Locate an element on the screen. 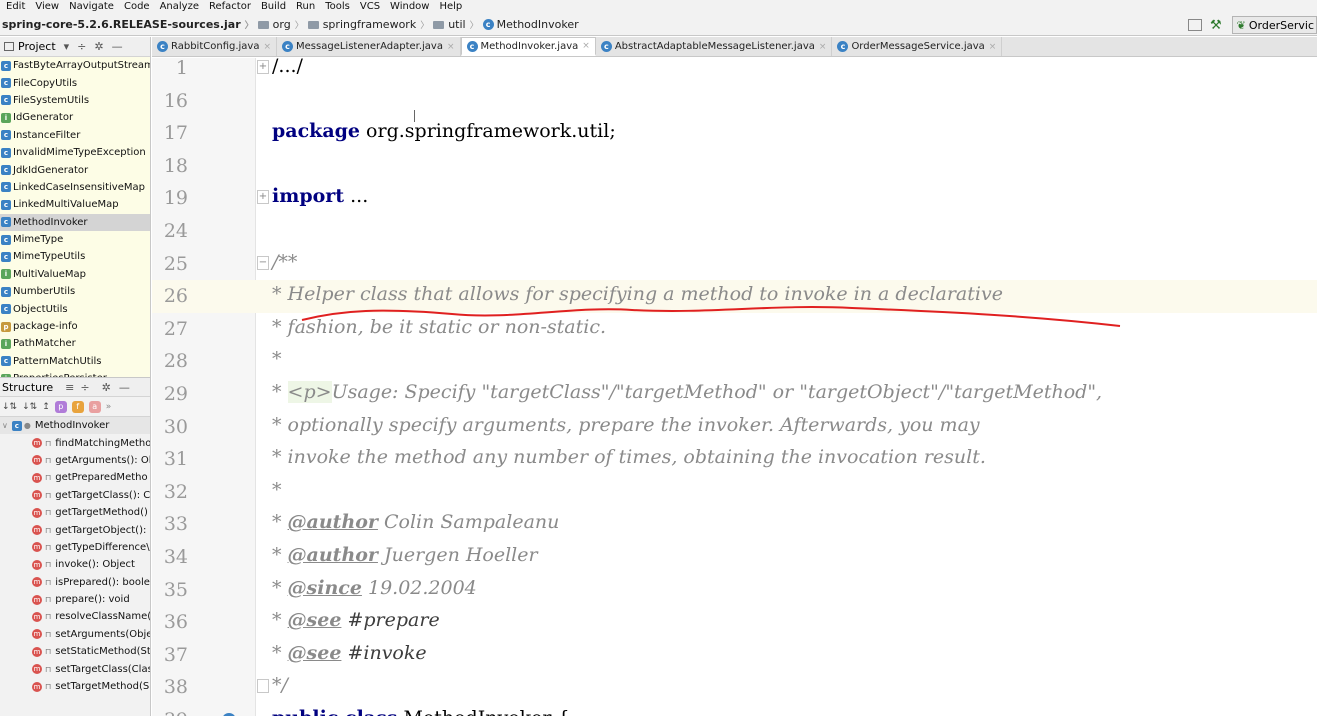 This screenshot has height=716, width=1317. breadcrumb-project: spring-core-5.2.6.RELEASE-sources.jar 〉 is located at coordinates (130, 24).